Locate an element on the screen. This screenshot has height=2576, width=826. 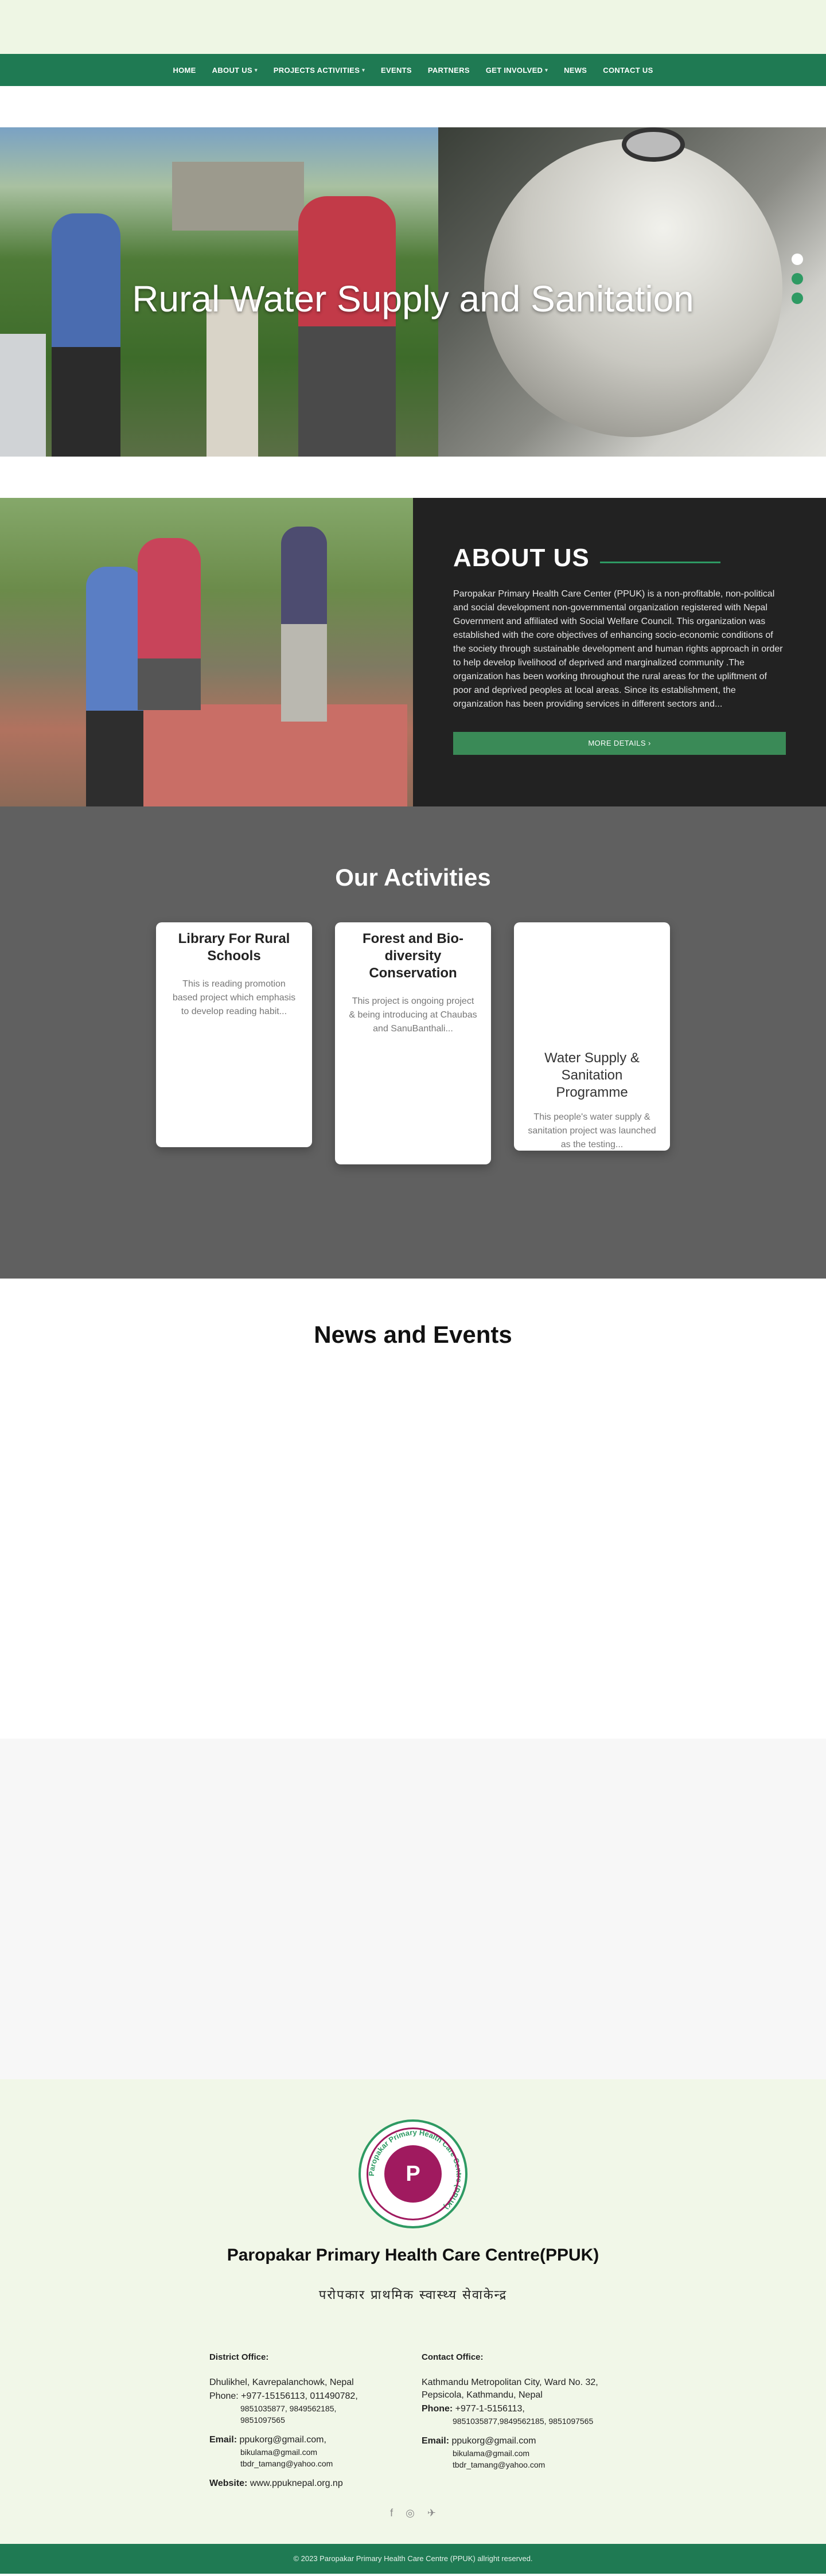
email-link: ppukorg@gmail.com, is located at coordinates (282, 2440).